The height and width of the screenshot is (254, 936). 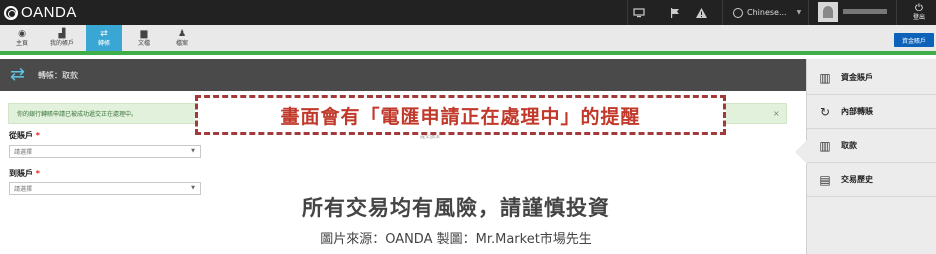 I want to click on nav-item-documents: ▆ 文檔, so click(x=144, y=38).